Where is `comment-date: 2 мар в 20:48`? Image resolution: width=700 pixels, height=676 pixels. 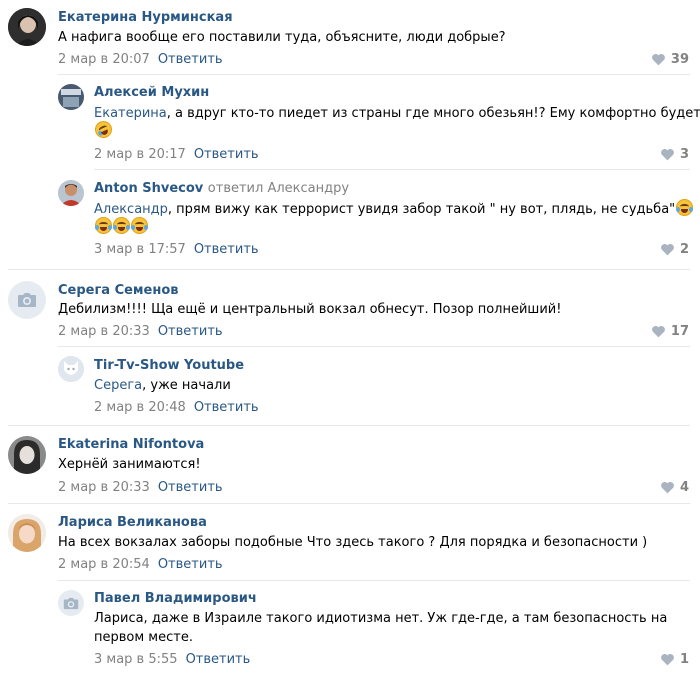
comment-date: 2 мар в 20:48 is located at coordinates (140, 407).